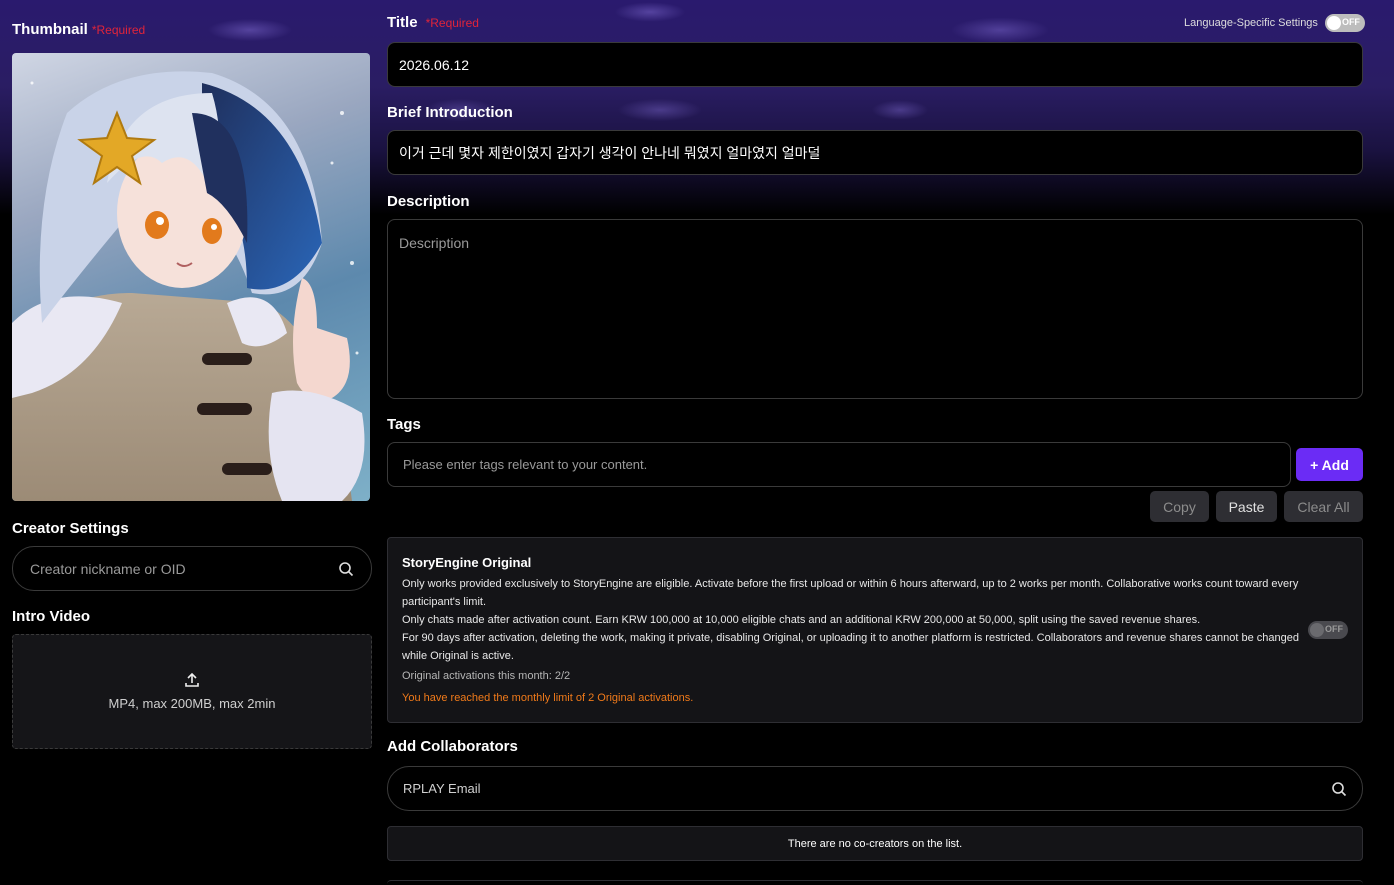 This screenshot has height=885, width=1394. What do you see at coordinates (192, 679) in the screenshot?
I see `upload-icon` at bounding box center [192, 679].